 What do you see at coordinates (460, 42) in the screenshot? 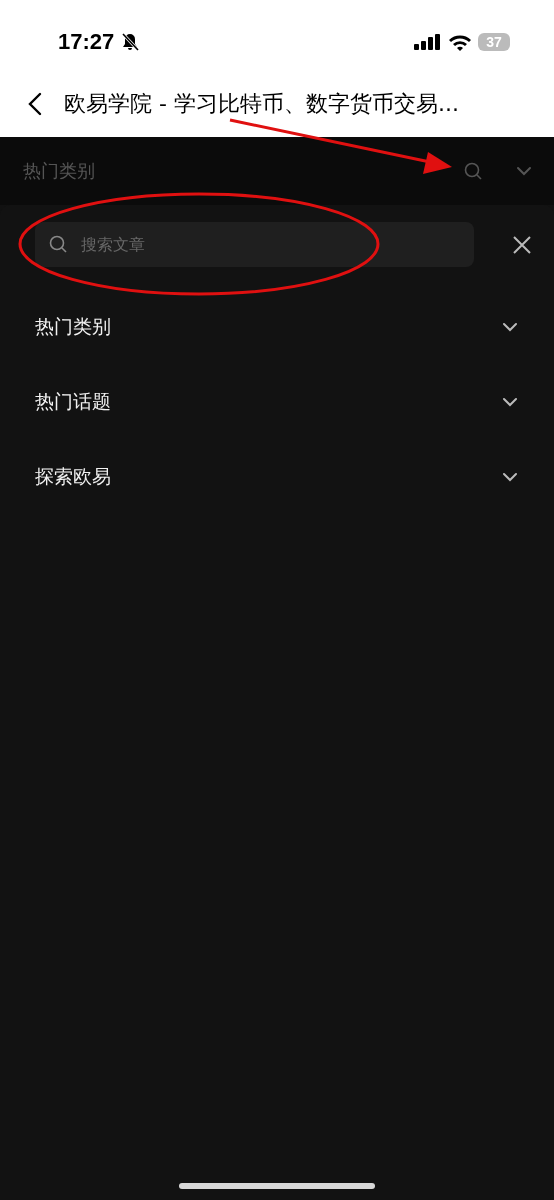
I see `wifi-icon` at bounding box center [460, 42].